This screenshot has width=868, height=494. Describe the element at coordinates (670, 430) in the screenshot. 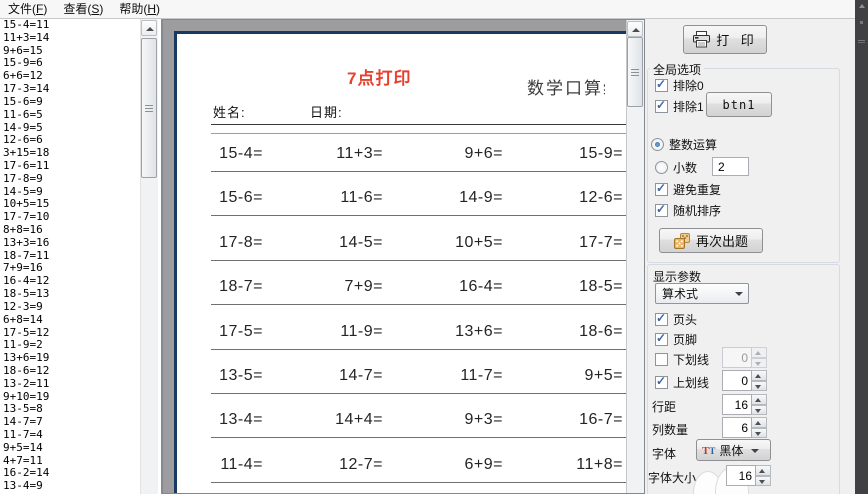

I see `column-count-label: 列数量` at that location.